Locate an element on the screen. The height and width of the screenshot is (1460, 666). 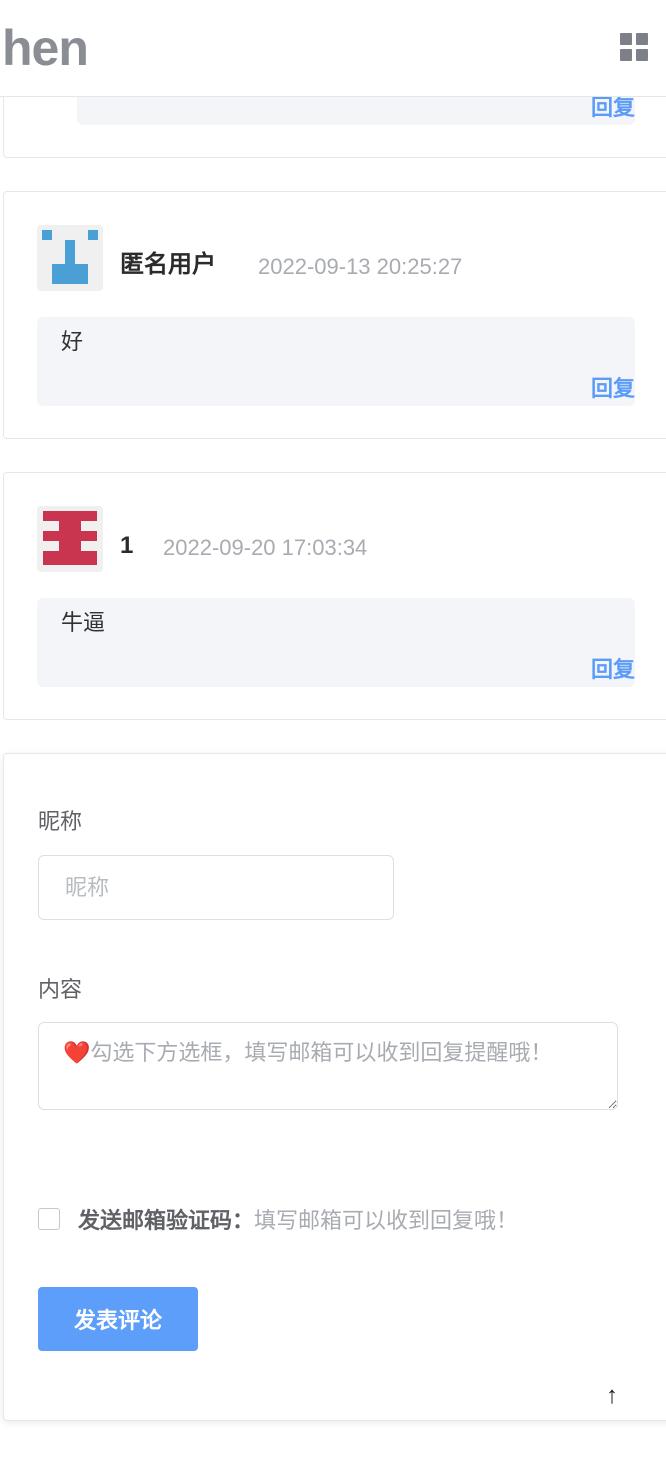
email-verify-row: 发送邮箱验证码： 填写邮箱可以收到回复哦！ is located at coordinates (278, 1219).